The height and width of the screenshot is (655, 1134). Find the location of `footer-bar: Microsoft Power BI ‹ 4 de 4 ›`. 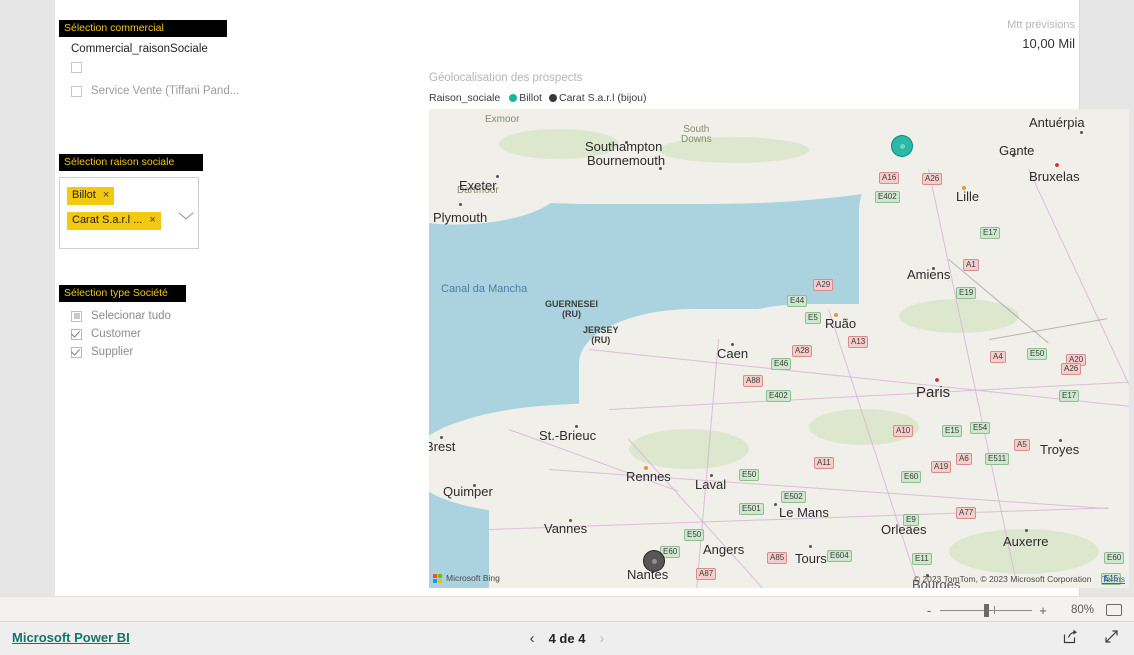

footer-bar: Microsoft Power BI ‹ 4 de 4 › is located at coordinates (567, 638).